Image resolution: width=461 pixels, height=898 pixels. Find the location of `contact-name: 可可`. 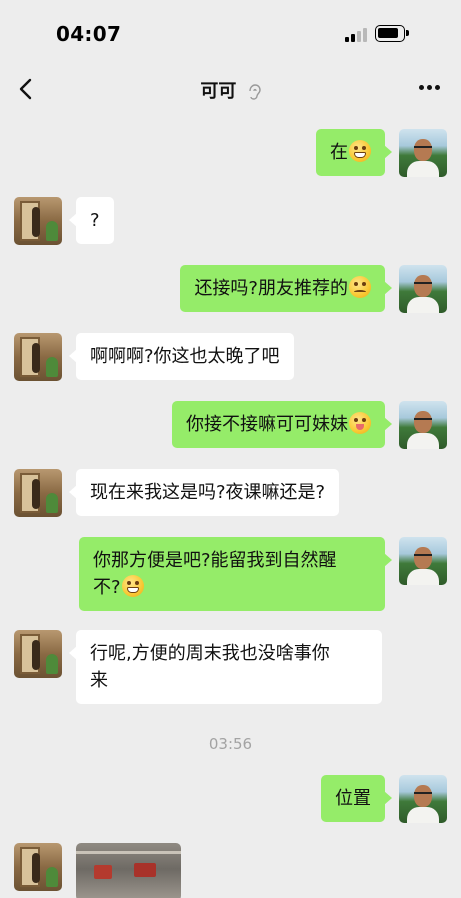

contact-name: 可可 is located at coordinates (218, 91).